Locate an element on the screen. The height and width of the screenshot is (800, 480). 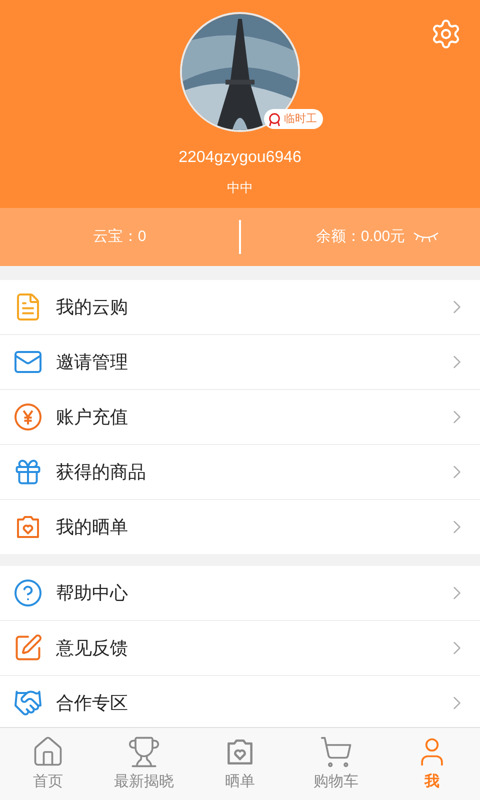
cart-icon is located at coordinates (336, 751).